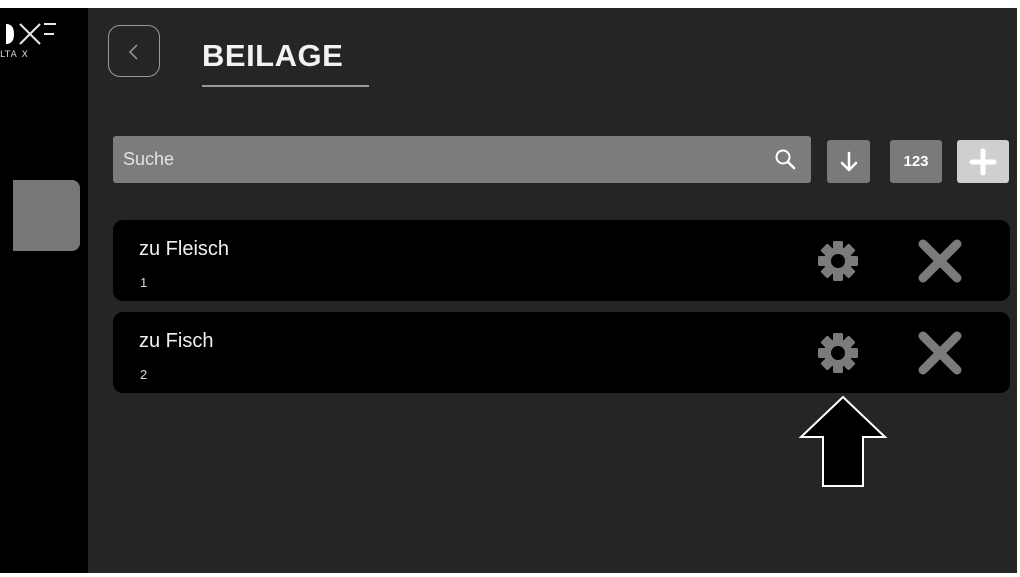 This screenshot has width=1020, height=577. Describe the element at coordinates (14, 55) in the screenshot. I see `logo-text: LTA X` at that location.